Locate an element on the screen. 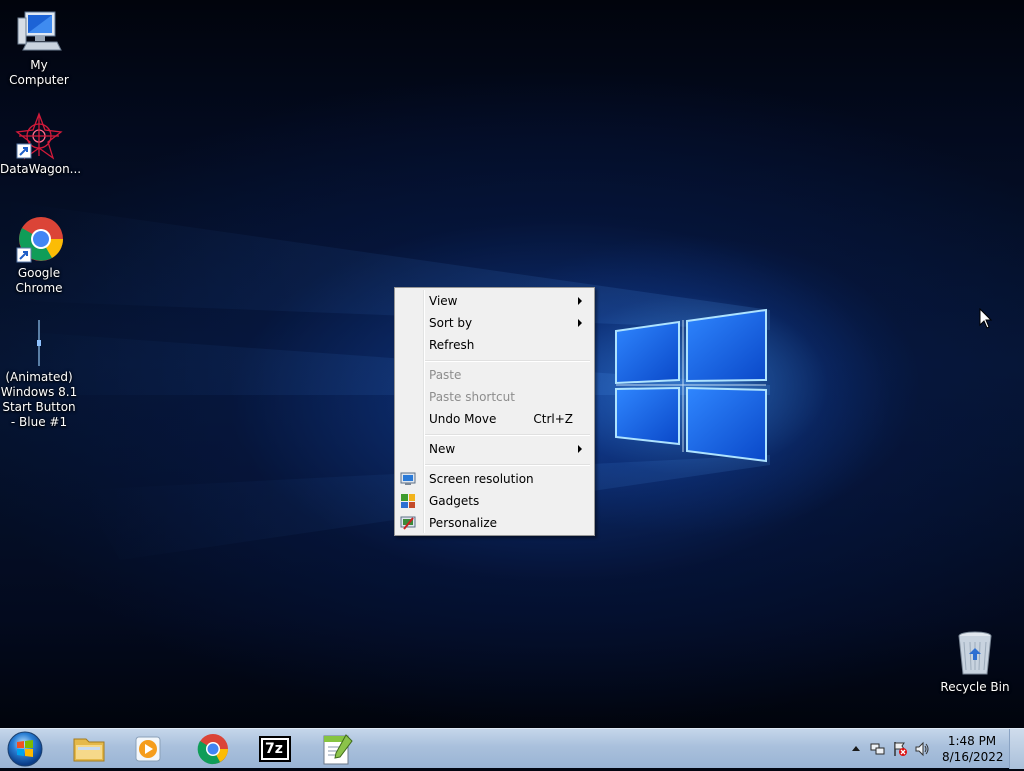 The height and width of the screenshot is (771, 1024). volume-icon is located at coordinates (922, 749).